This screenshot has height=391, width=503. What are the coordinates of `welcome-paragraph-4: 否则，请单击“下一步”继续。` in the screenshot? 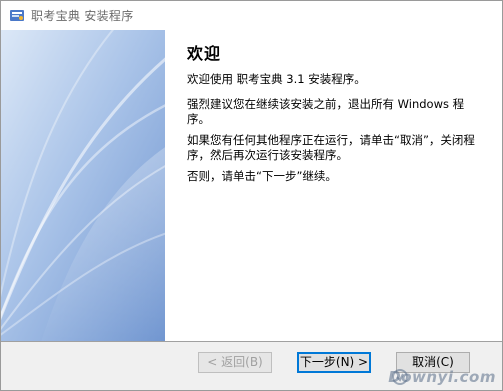 It's located at (262, 176).